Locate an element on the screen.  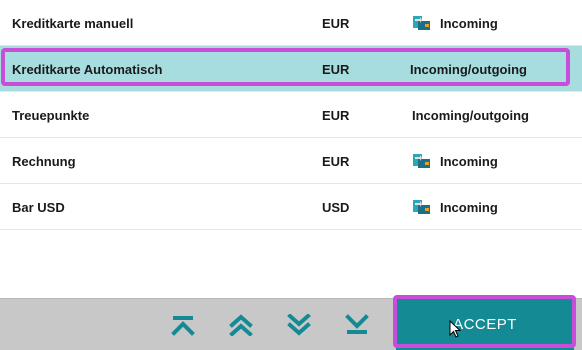
page-up-icon is located at coordinates (241, 325).